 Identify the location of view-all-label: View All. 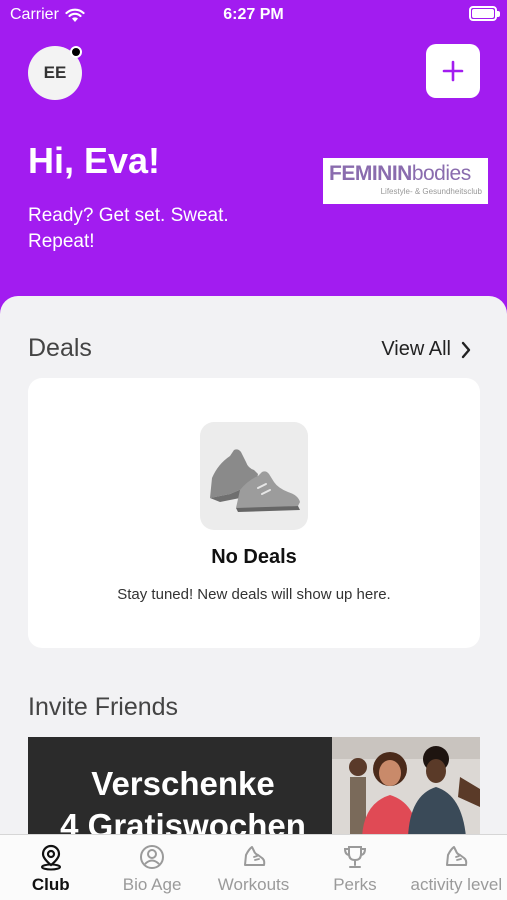
(416, 349).